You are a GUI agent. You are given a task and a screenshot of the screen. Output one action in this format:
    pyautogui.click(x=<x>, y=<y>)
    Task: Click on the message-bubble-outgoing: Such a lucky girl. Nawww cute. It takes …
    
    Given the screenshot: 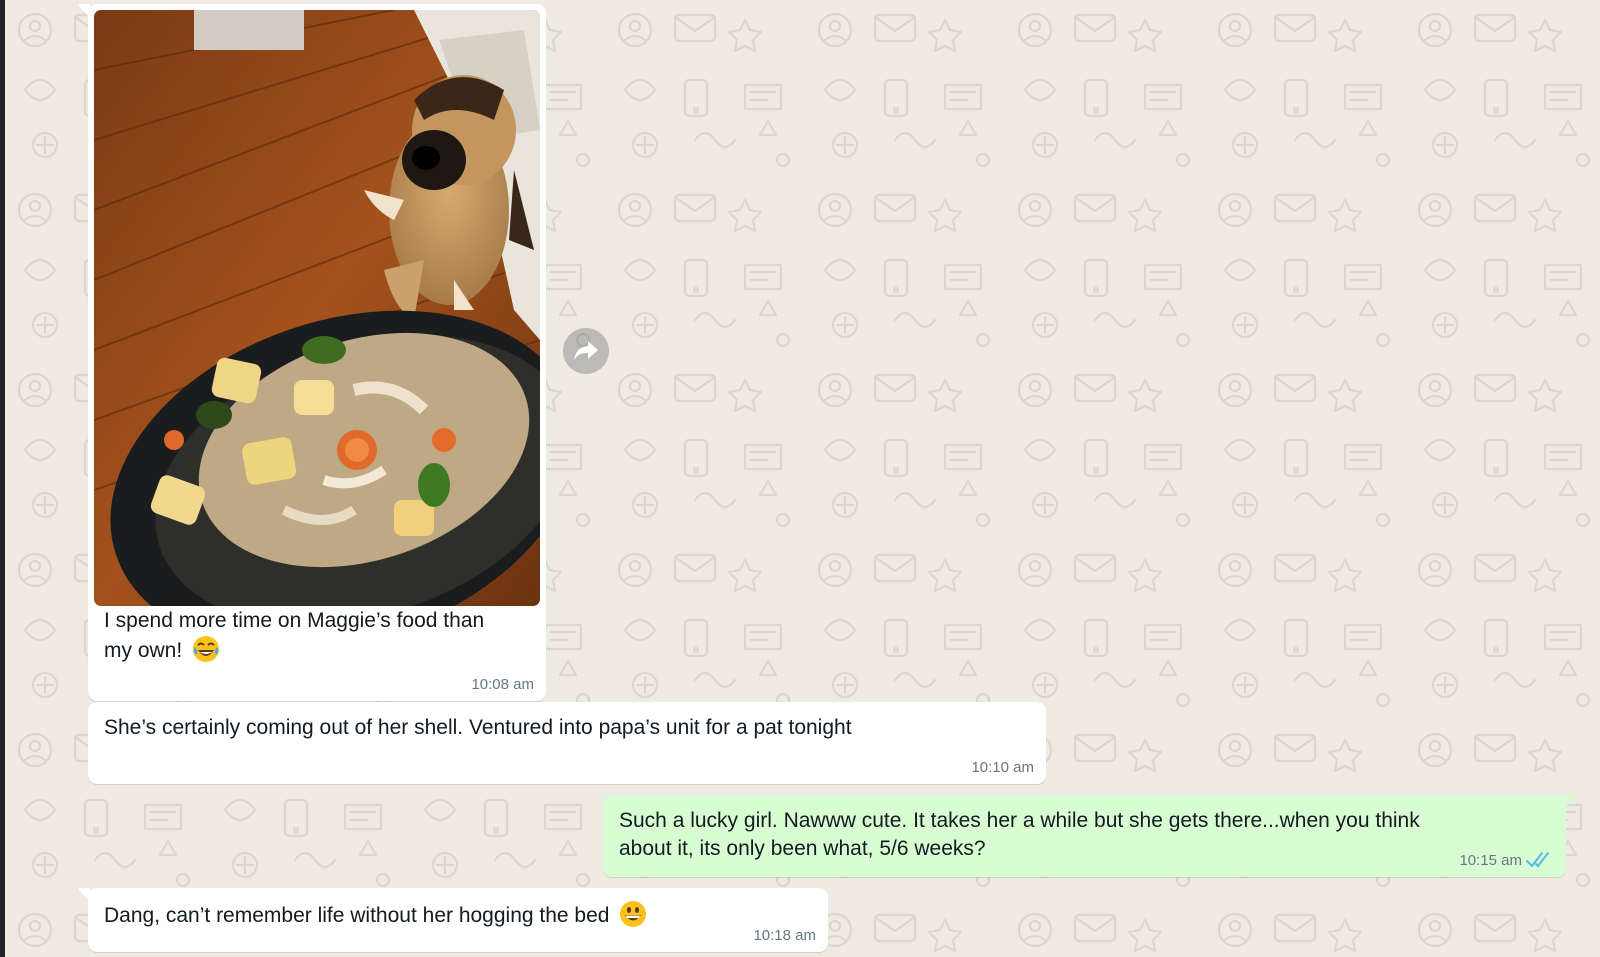 What is the action you would take?
    pyautogui.click(x=1089, y=836)
    